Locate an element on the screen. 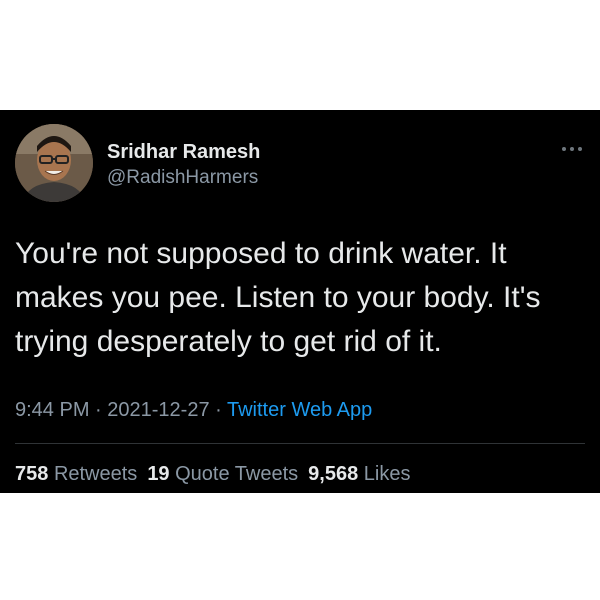 This screenshot has width=600, height=600. ellipsis-icon is located at coordinates (572, 149).